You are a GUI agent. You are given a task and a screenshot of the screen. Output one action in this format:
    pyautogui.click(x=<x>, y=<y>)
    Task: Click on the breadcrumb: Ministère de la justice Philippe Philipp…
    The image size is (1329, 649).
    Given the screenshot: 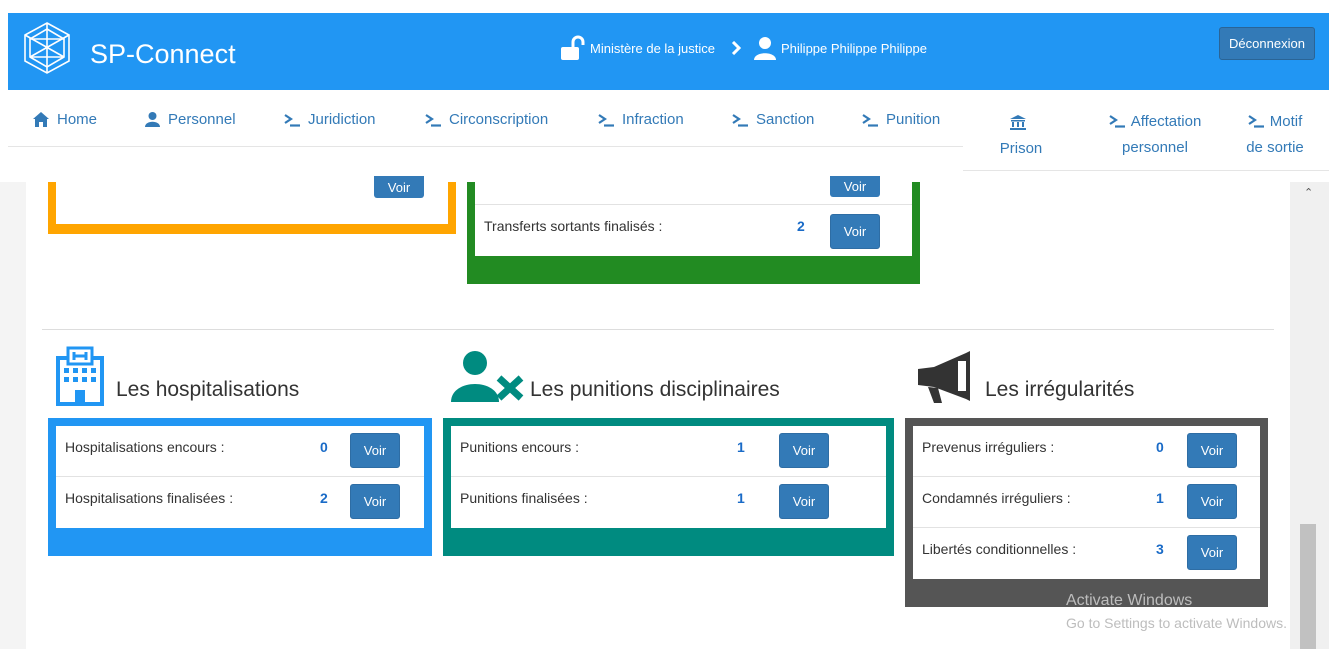 What is the action you would take?
    pyautogui.click(x=743, y=48)
    